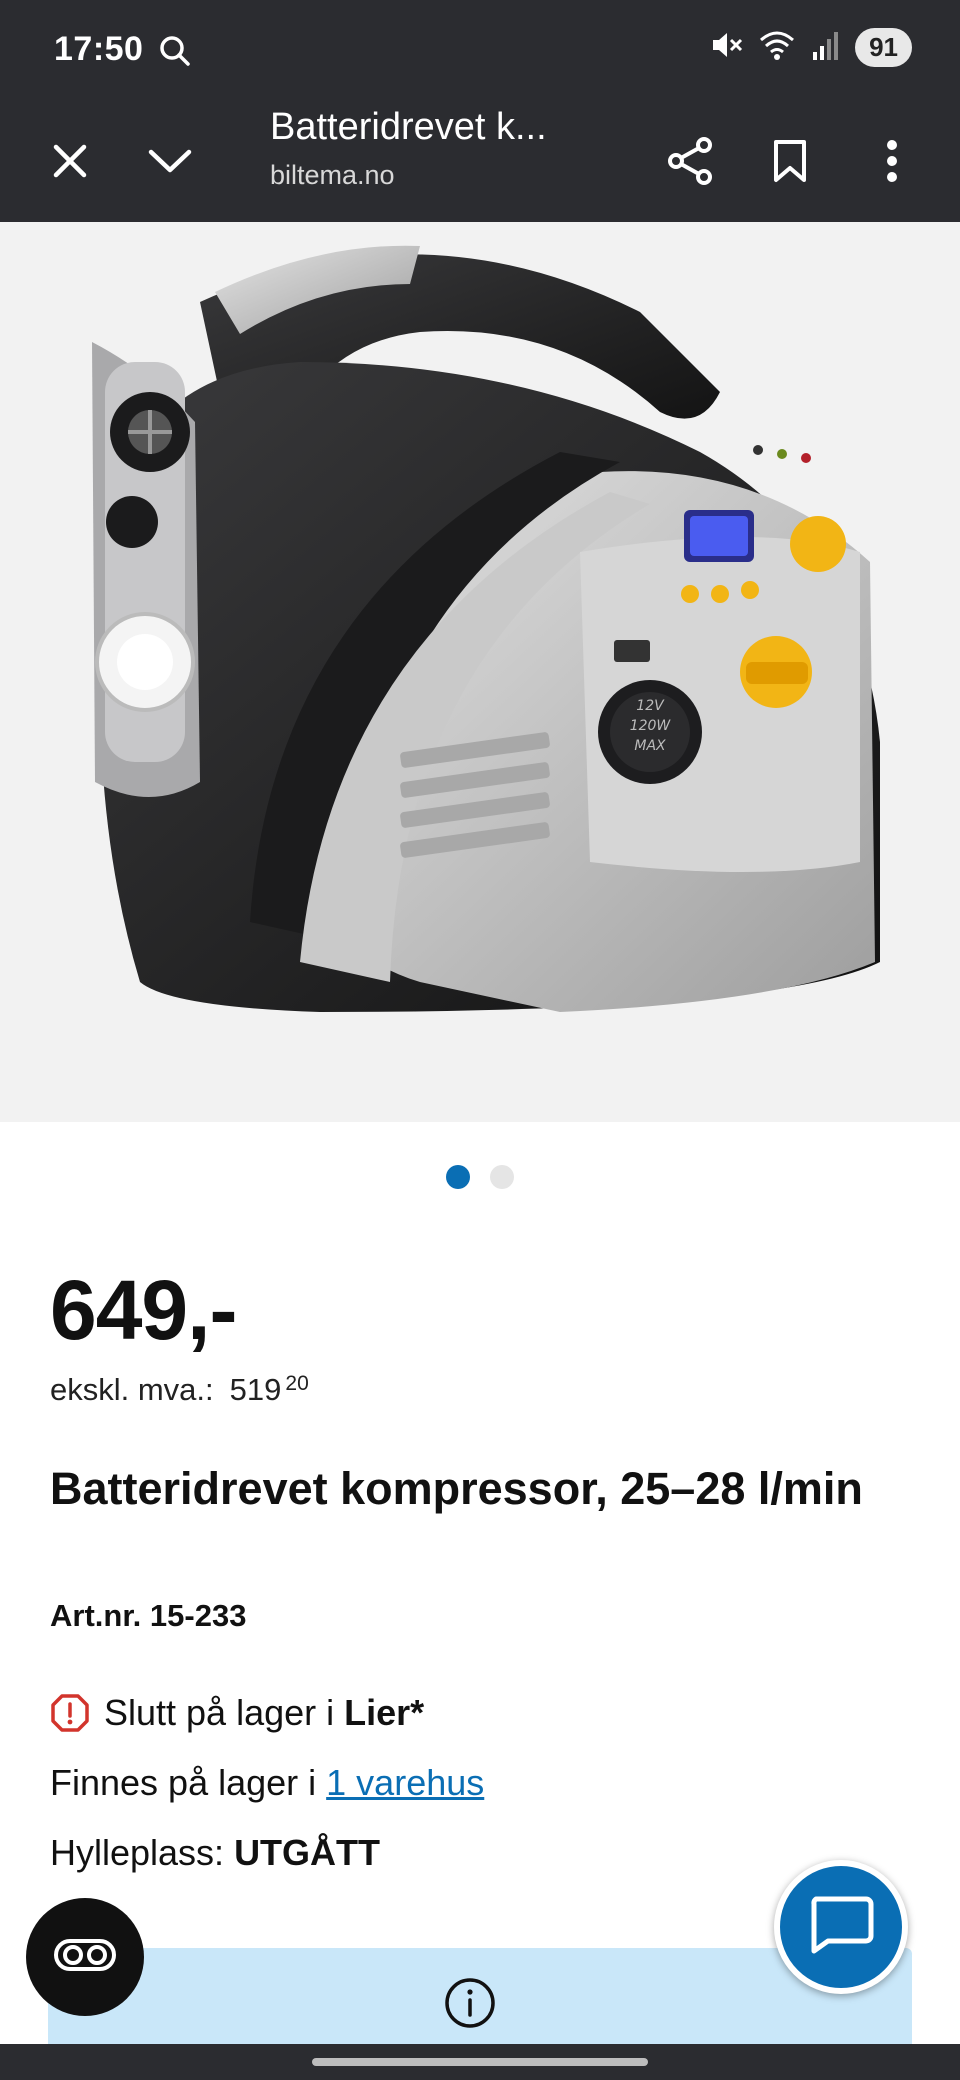 The height and width of the screenshot is (2080, 960). Describe the element at coordinates (99, 49) in the screenshot. I see `status-time: 17:50` at that location.